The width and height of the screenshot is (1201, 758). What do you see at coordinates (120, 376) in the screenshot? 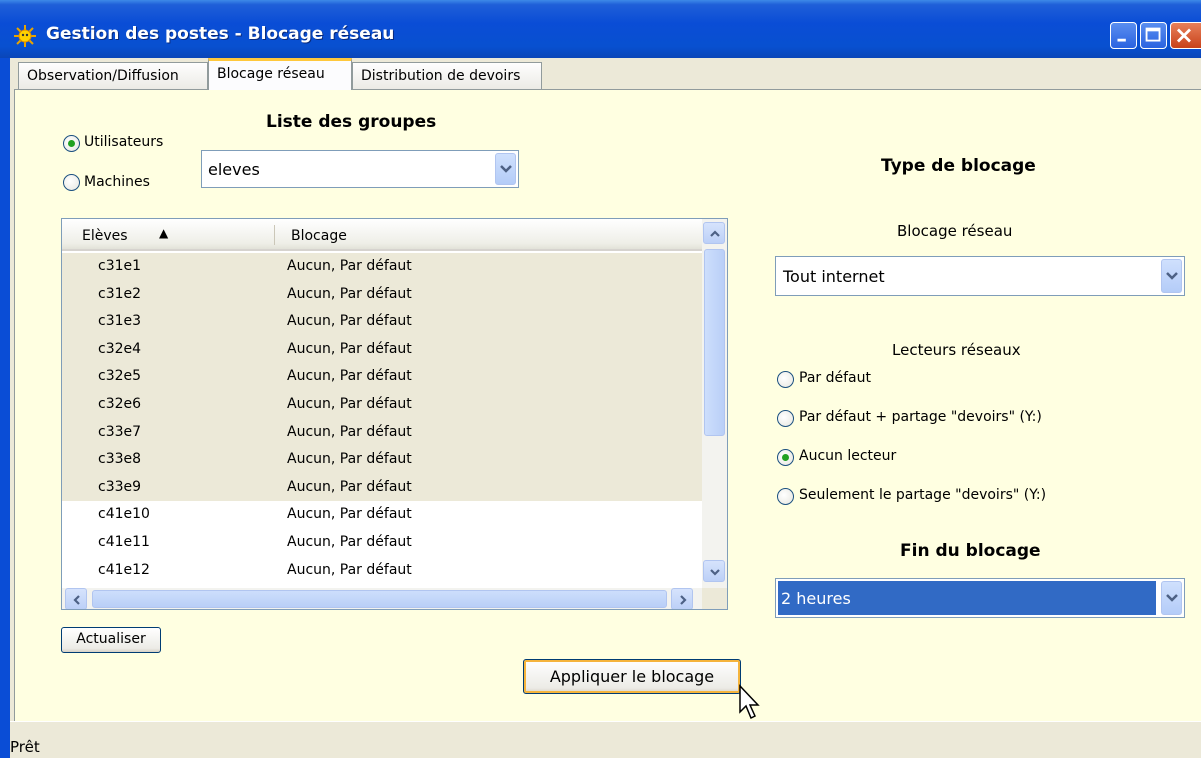
I see `cell-eleve: c32e5` at bounding box center [120, 376].